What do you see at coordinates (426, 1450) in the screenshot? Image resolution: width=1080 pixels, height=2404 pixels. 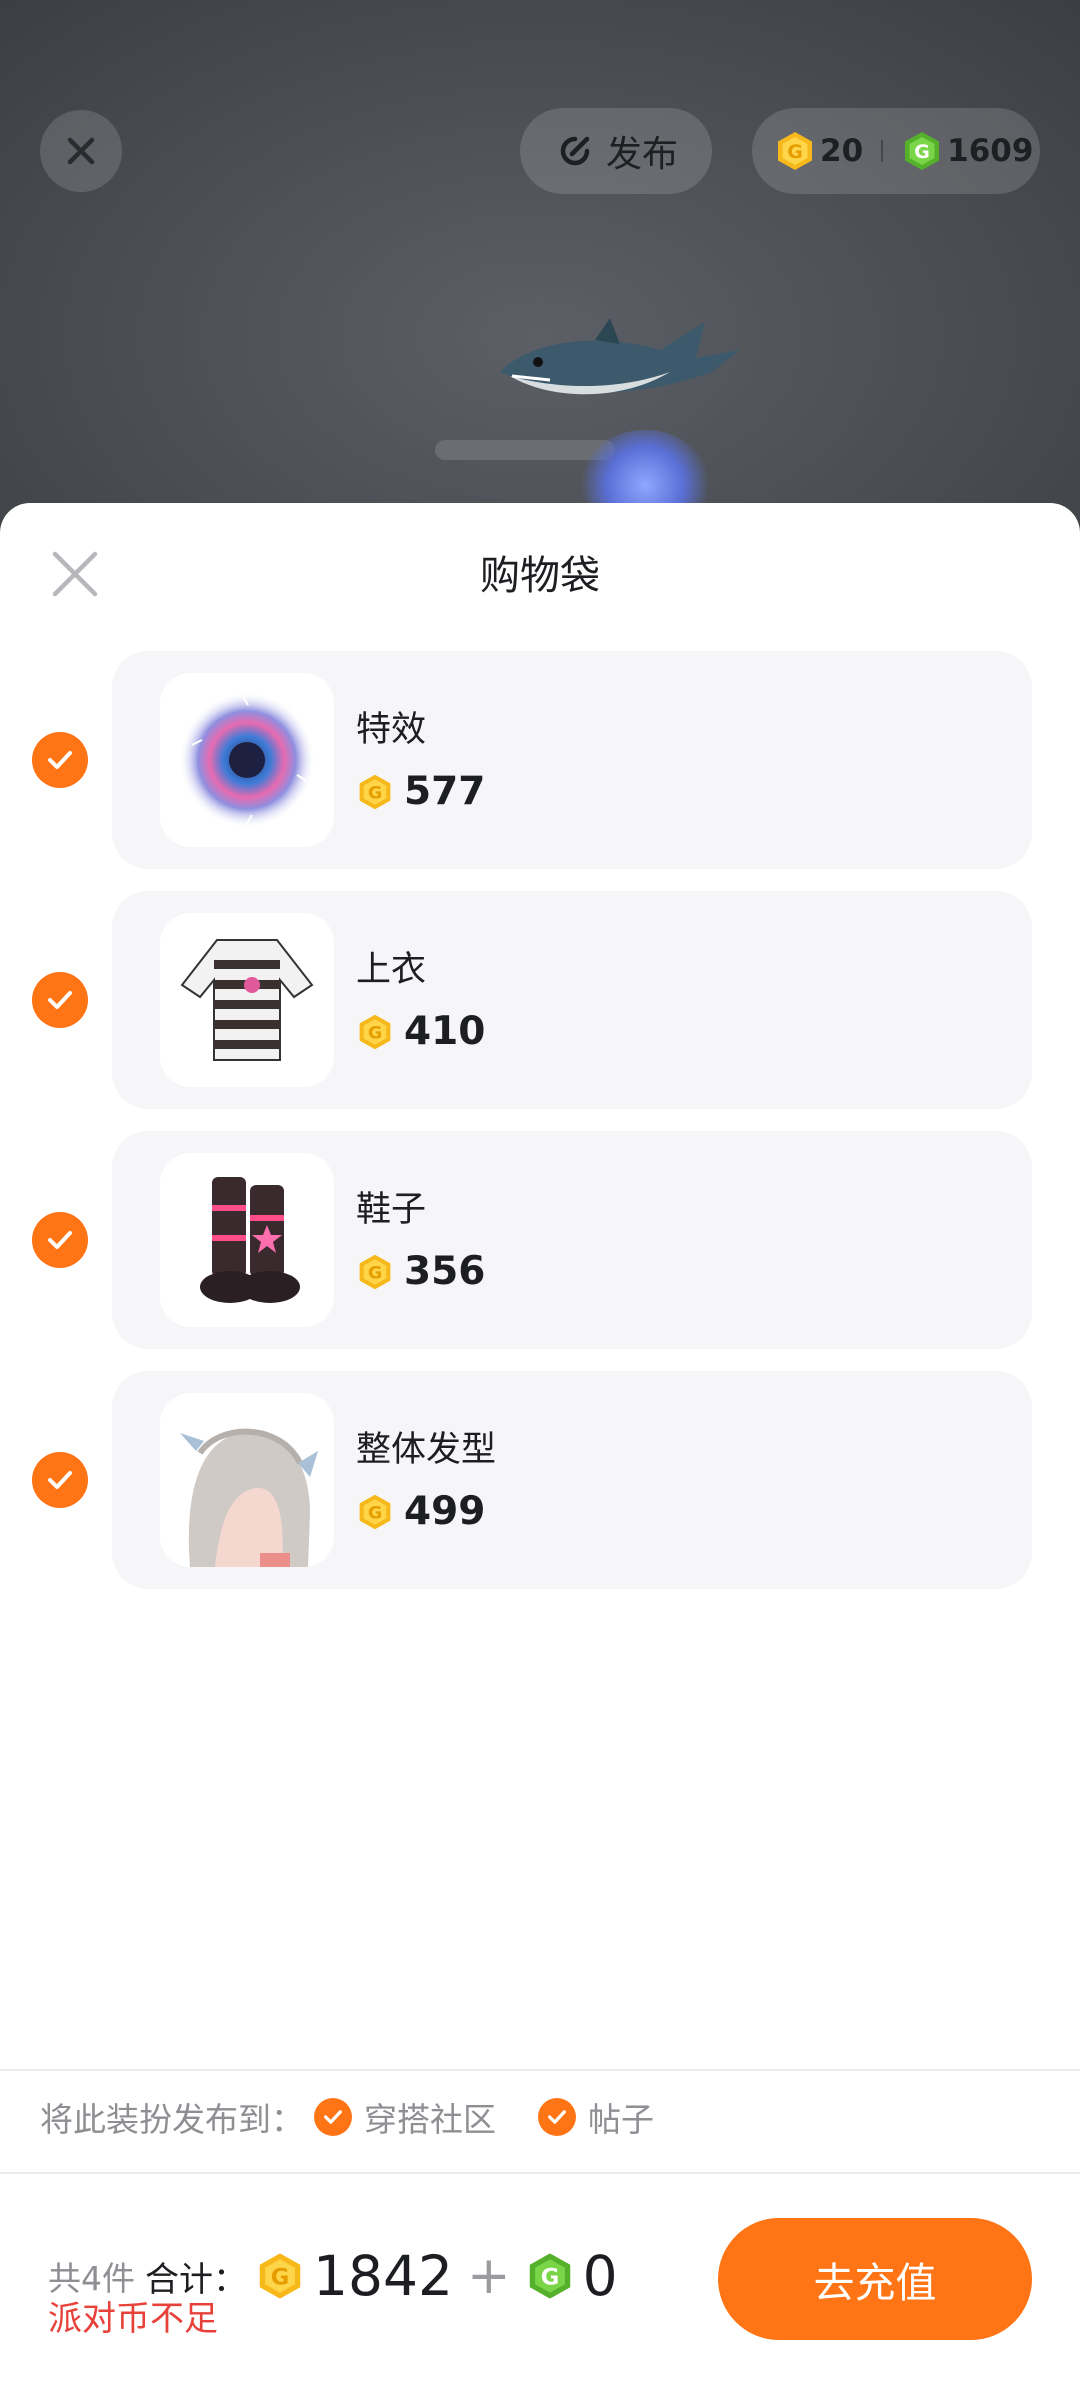 I see `item-name: 整体发型` at bounding box center [426, 1450].